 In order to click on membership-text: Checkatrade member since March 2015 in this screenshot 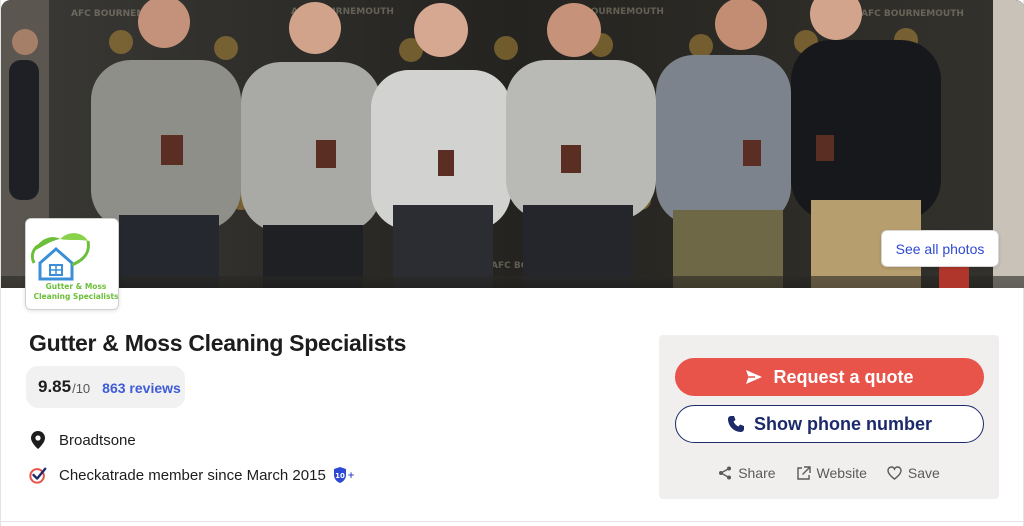, I will do `click(192, 475)`.